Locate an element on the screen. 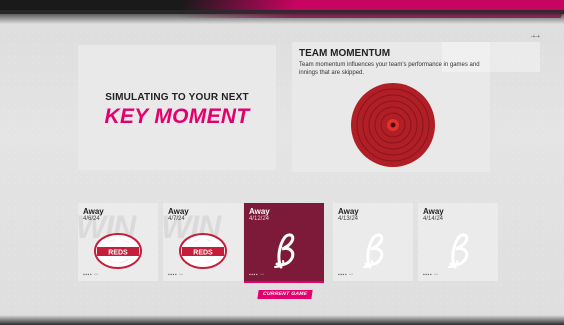  game-date: 4/12/24 is located at coordinates (259, 219).